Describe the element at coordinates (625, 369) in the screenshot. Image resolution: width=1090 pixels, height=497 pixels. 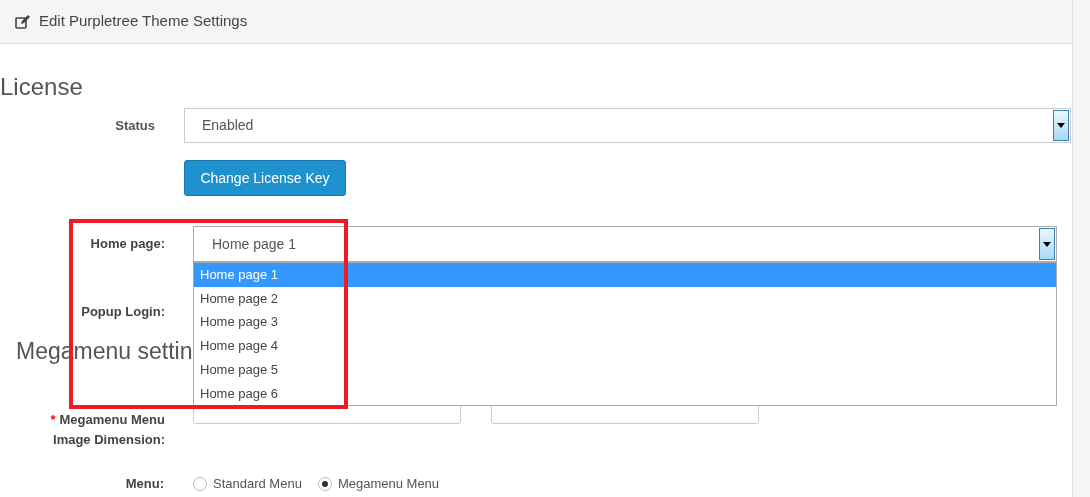
I see `dropdown-option: Home page 5` at that location.